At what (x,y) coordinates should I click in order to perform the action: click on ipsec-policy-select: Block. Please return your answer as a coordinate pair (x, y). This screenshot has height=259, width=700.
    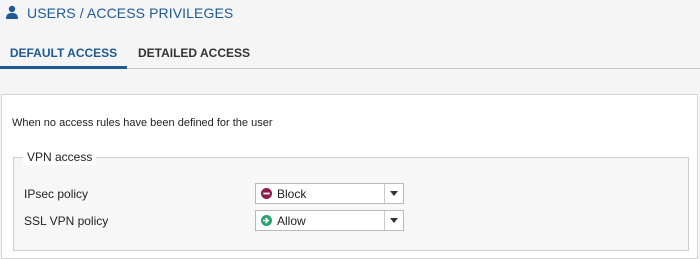
    Looking at the image, I should click on (329, 193).